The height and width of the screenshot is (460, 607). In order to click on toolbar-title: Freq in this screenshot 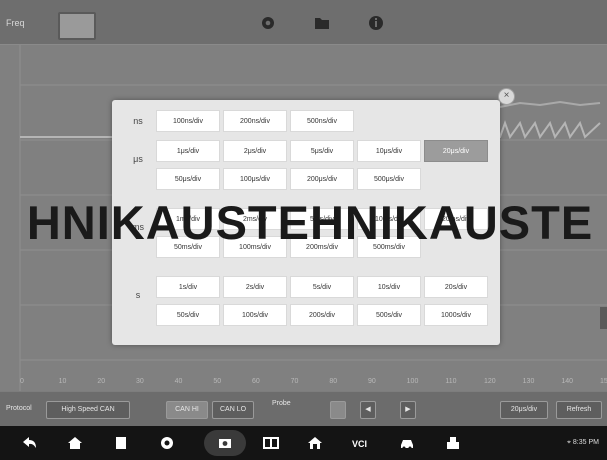, I will do `click(15, 23)`.